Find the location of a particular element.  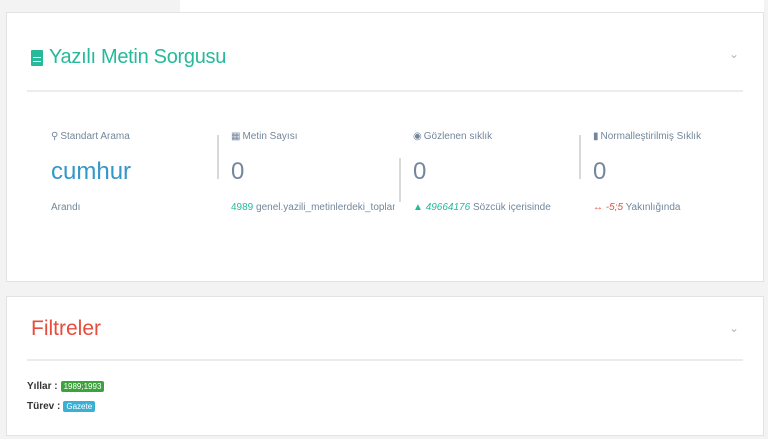

stat-label: Gözlenen sıklık is located at coordinates (458, 136).